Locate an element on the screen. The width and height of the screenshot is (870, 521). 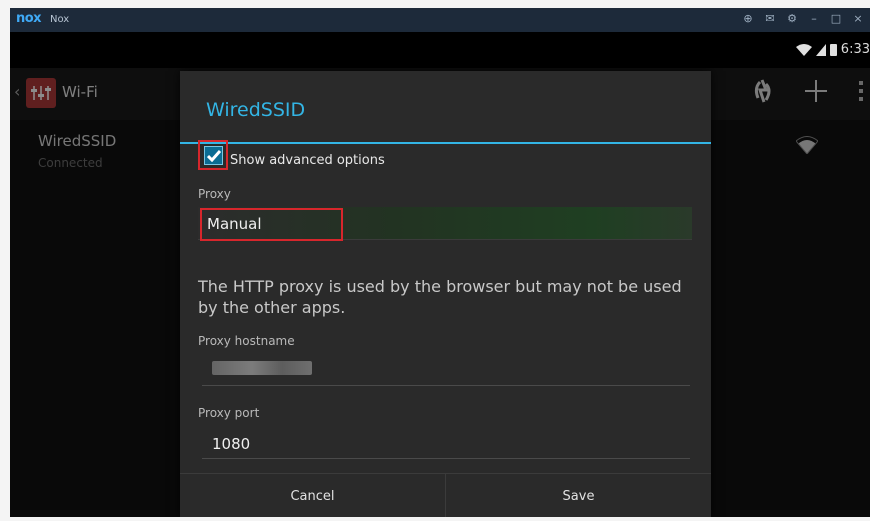
proxy-hostname-input is located at coordinates (446, 370).